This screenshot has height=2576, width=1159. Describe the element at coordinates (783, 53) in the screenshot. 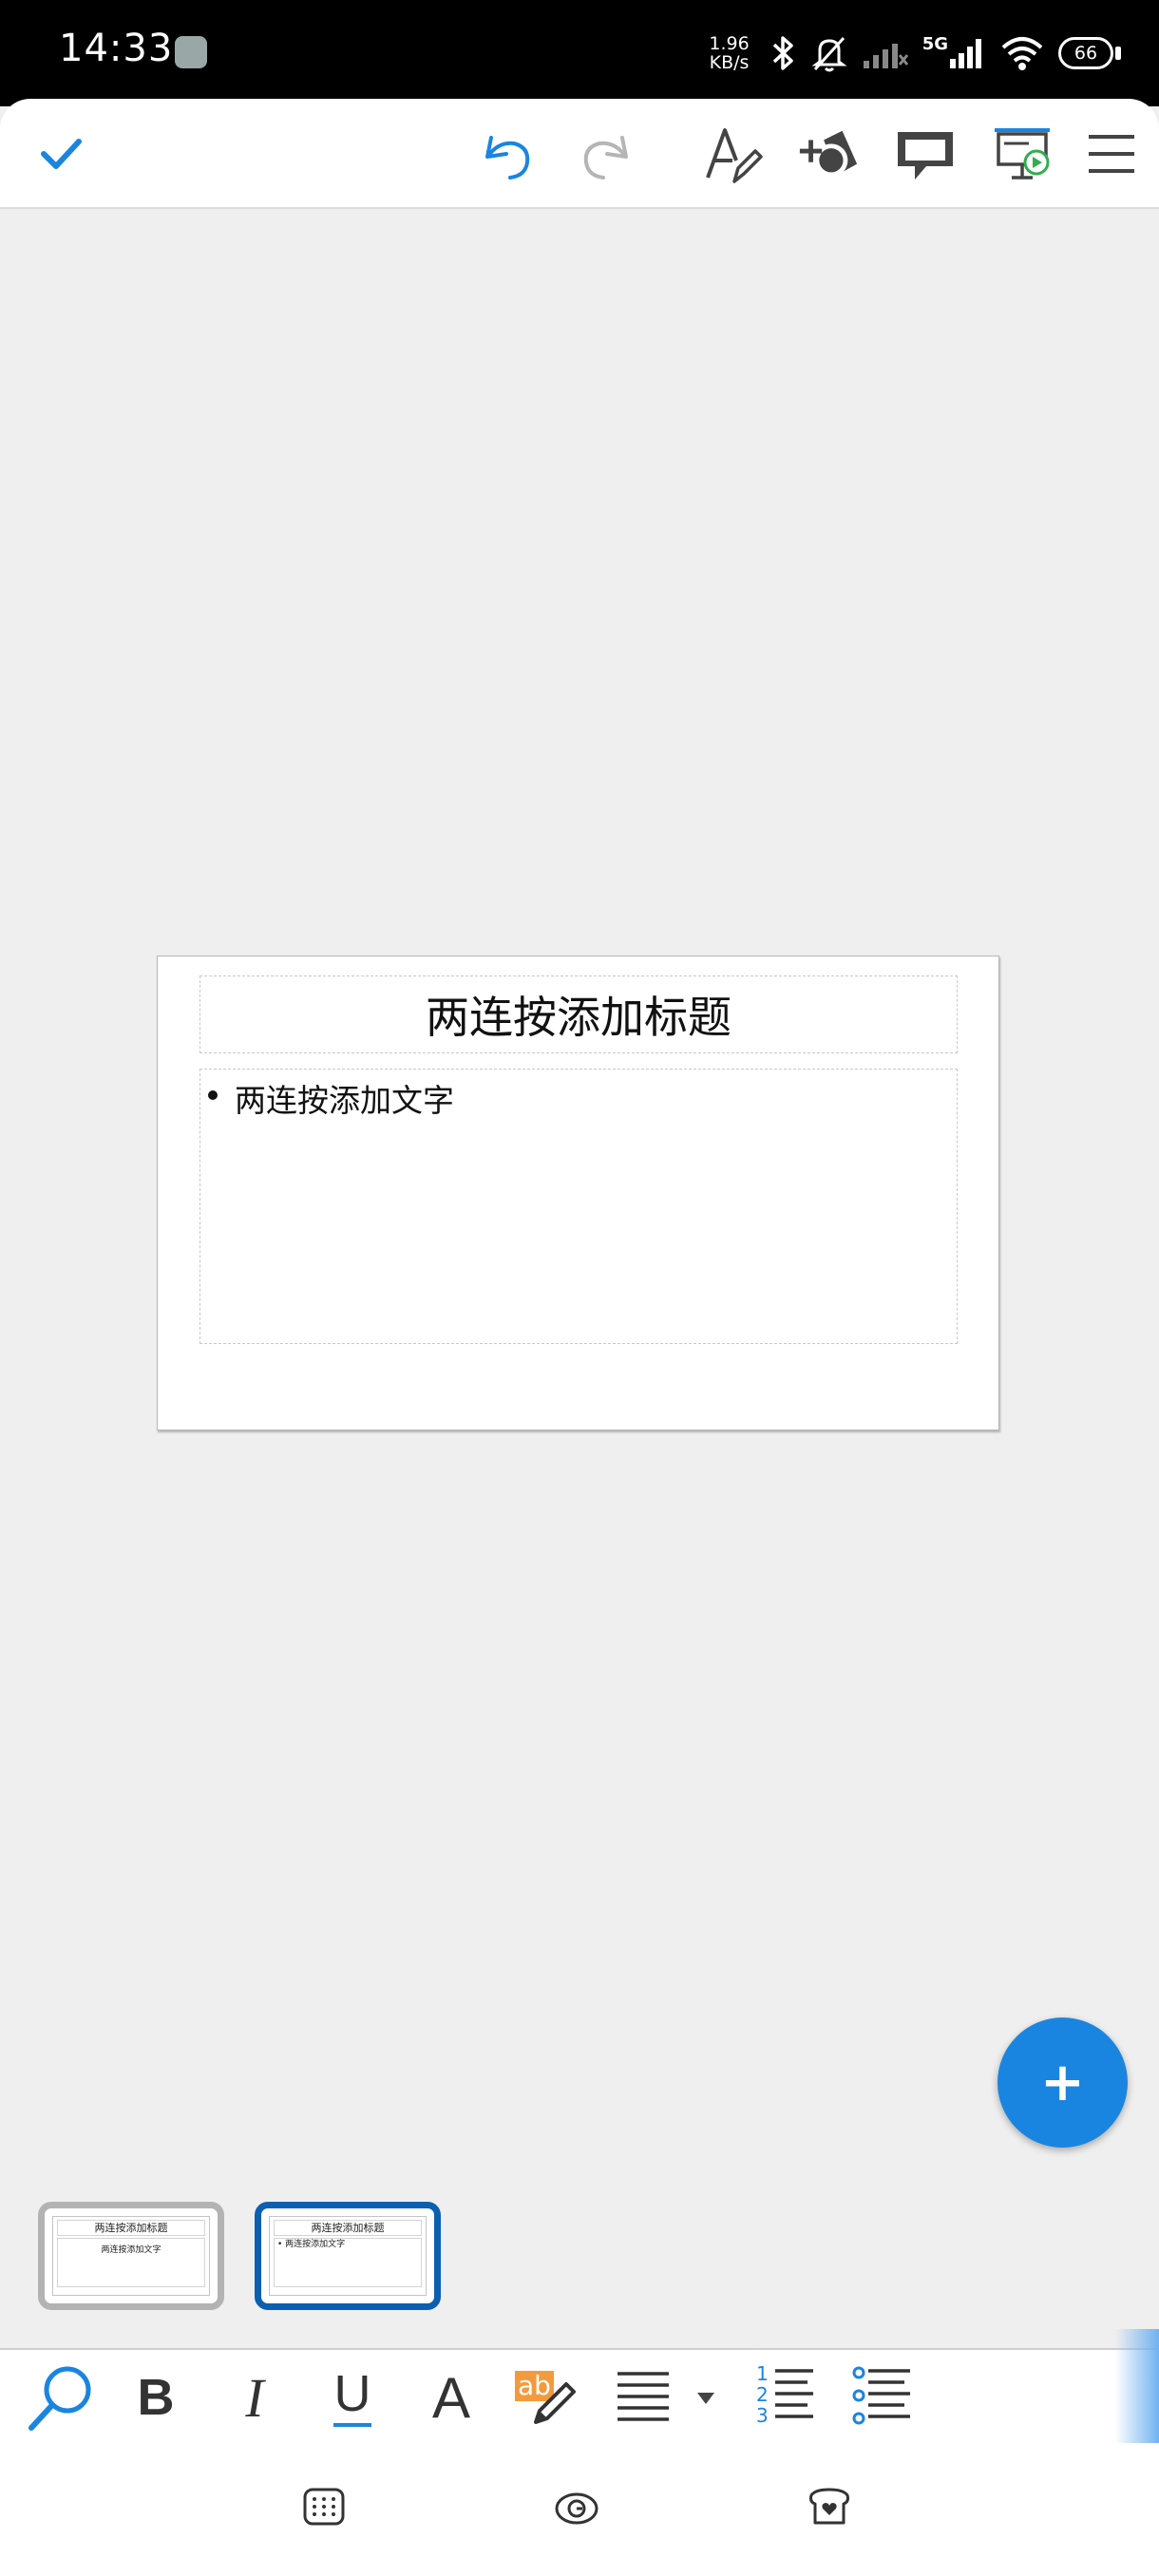

I see `bluetooth-icon` at that location.